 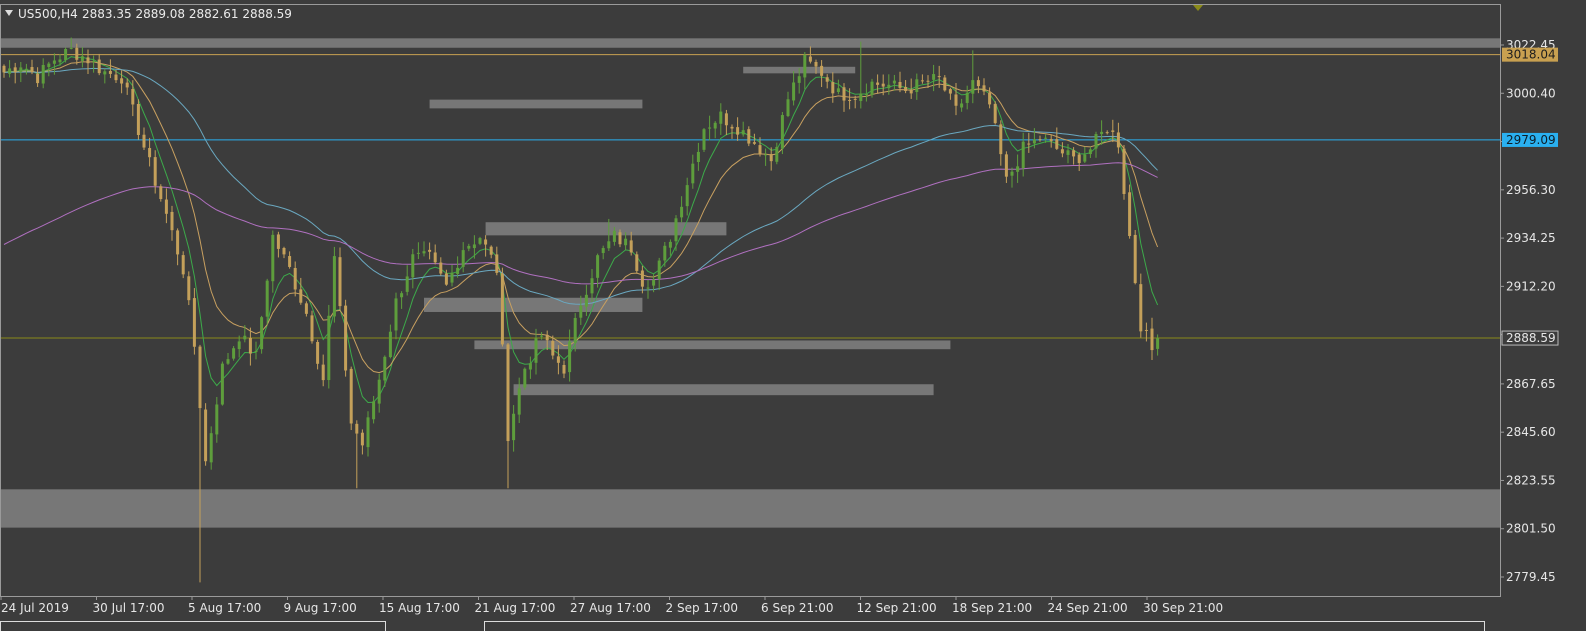 What do you see at coordinates (1088, 608) in the screenshot?
I see `time-tick-label: 24 Sep 21:00` at bounding box center [1088, 608].